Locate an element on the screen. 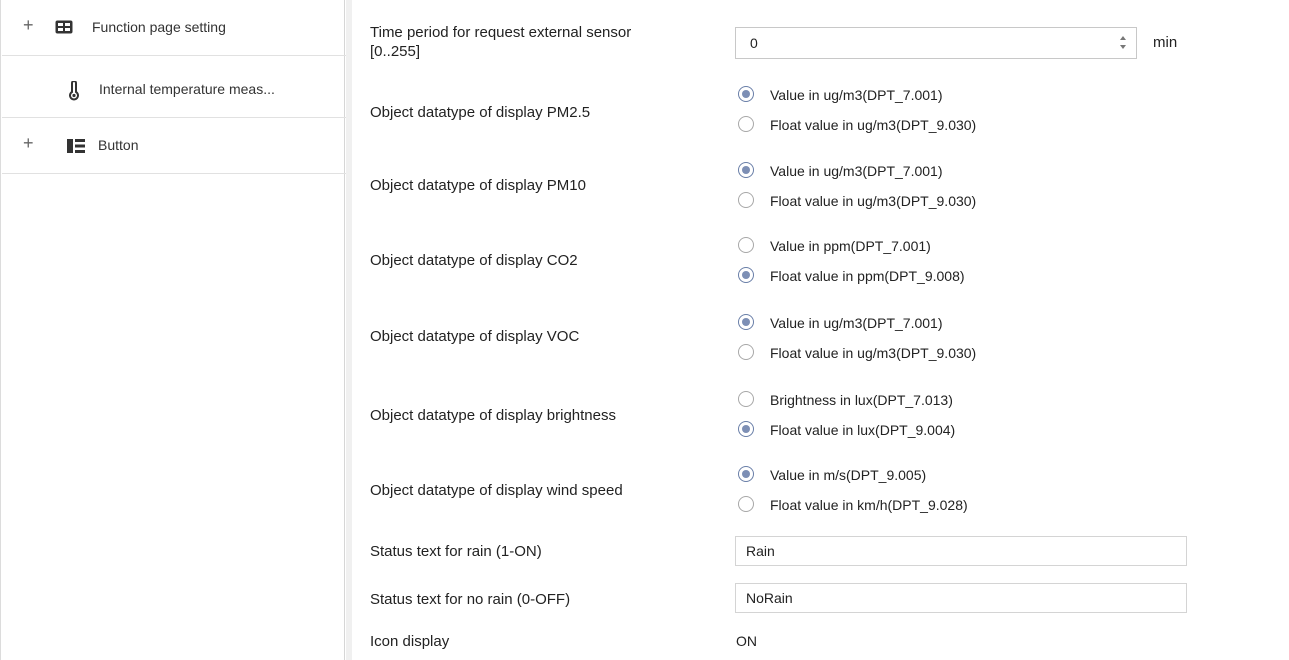 The width and height of the screenshot is (1289, 660). request-period-input is located at coordinates (921, 43).